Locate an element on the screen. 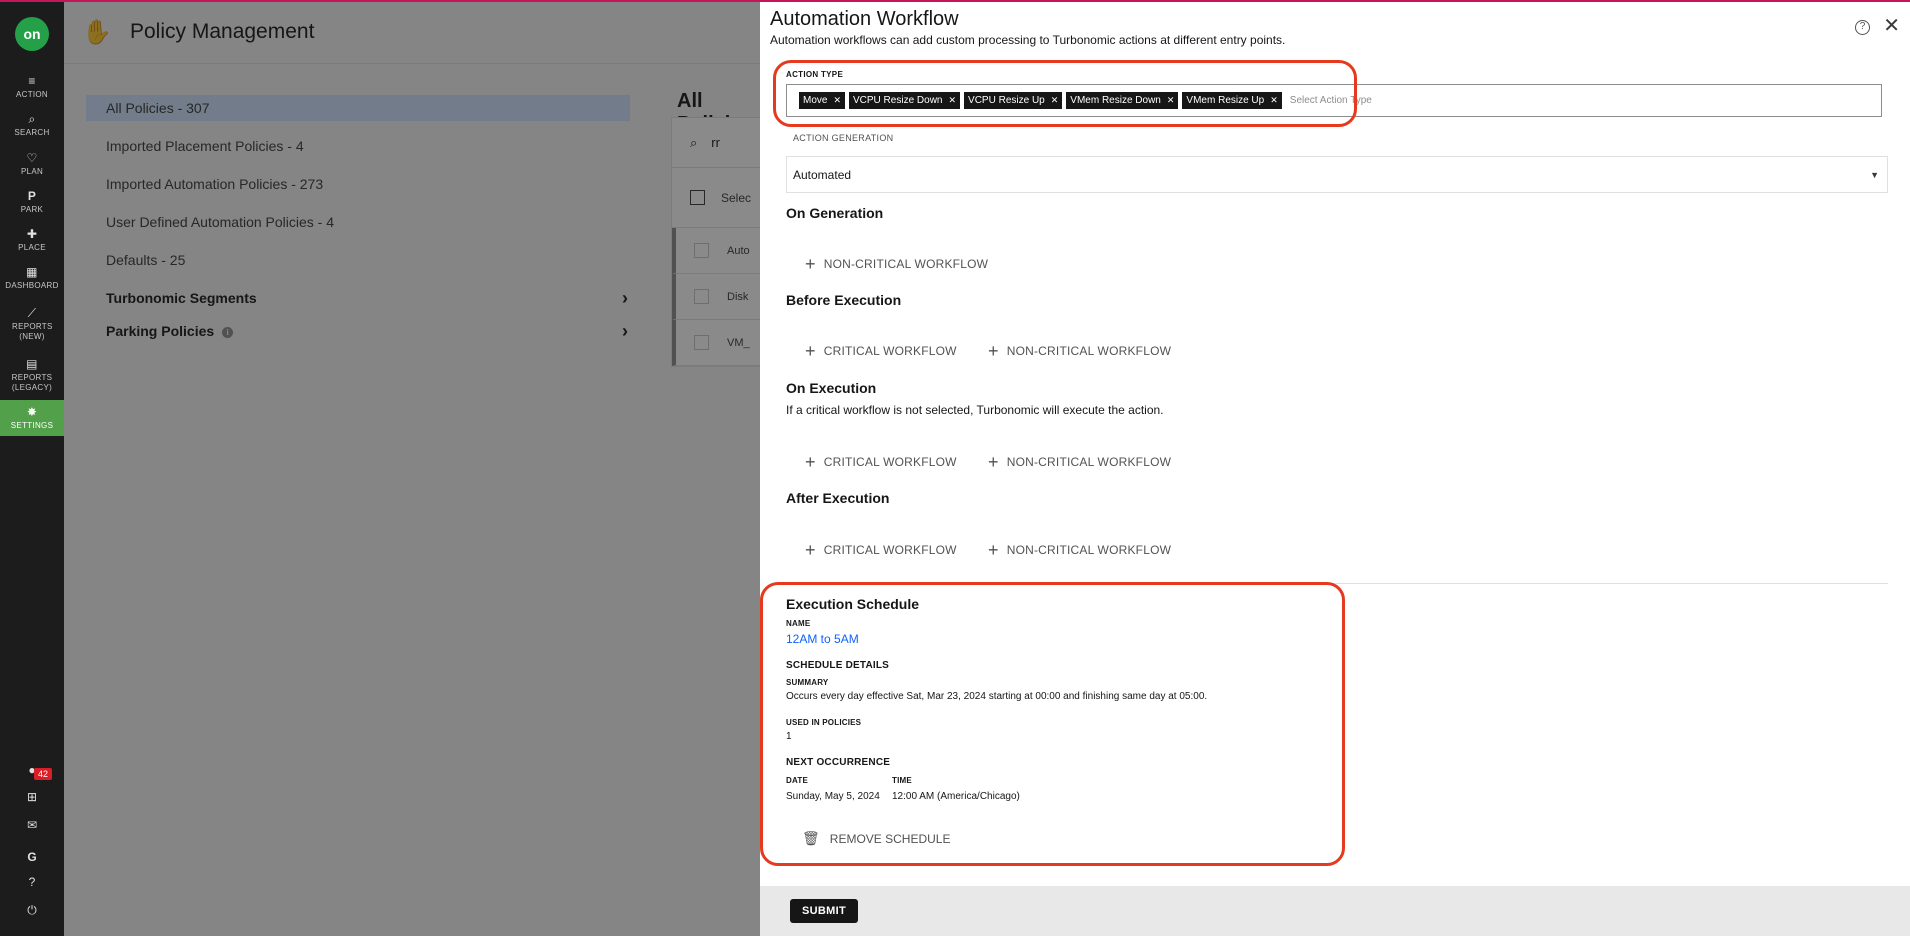 The height and width of the screenshot is (936, 1910). nav-reports-legacy: ▤ REPORTS (LEGACY) is located at coordinates (32, 375).